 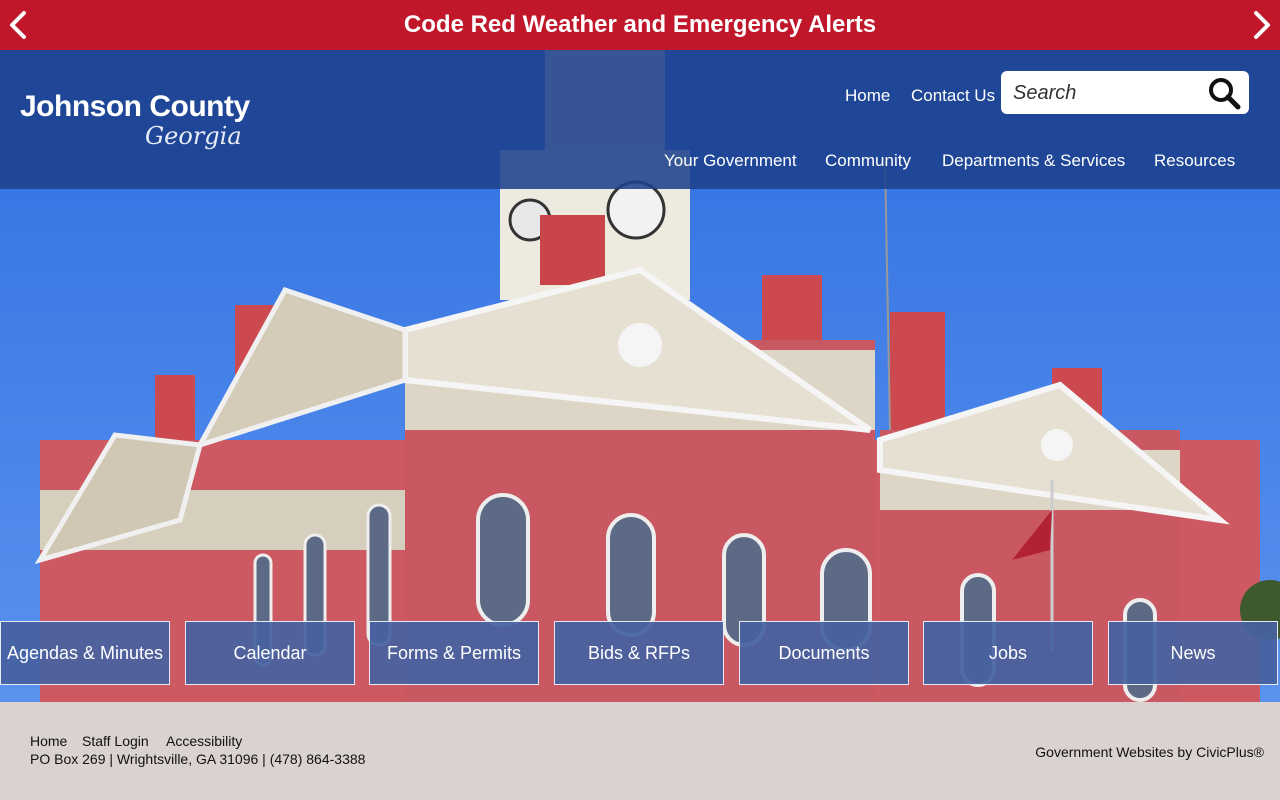 What do you see at coordinates (193, 136) in the screenshot?
I see `logo-subtitle: Georgia` at bounding box center [193, 136].